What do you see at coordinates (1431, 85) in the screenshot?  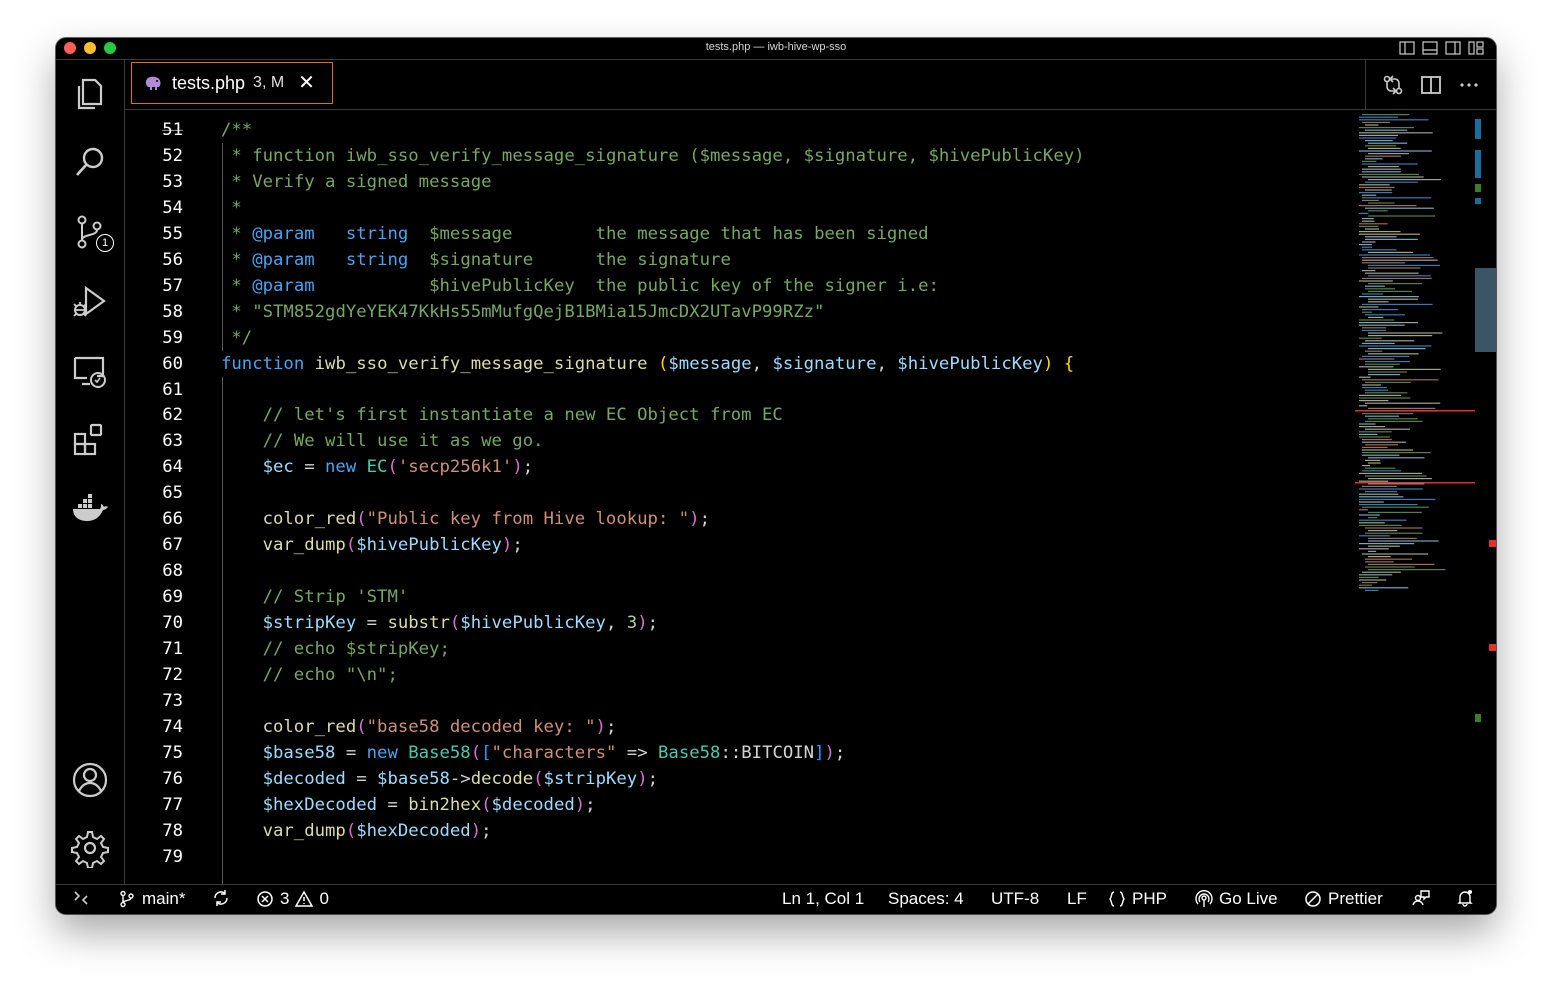 I see `split-editor-icon` at bounding box center [1431, 85].